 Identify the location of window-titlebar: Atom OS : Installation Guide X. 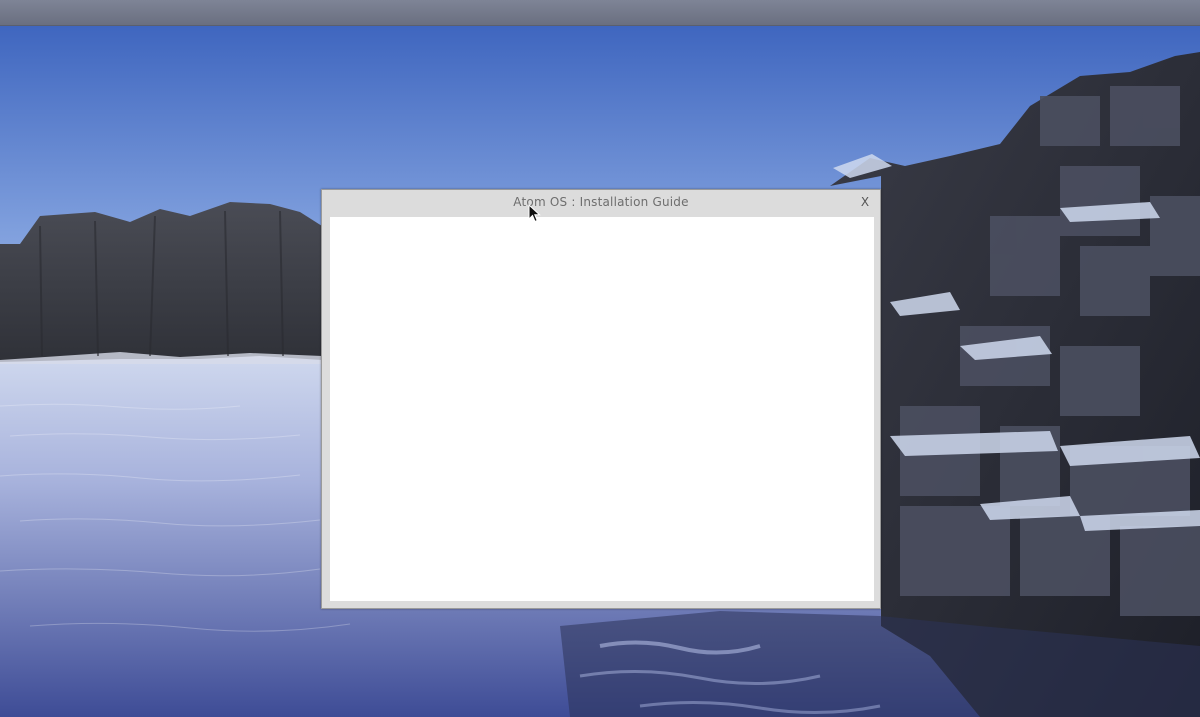
(601, 203).